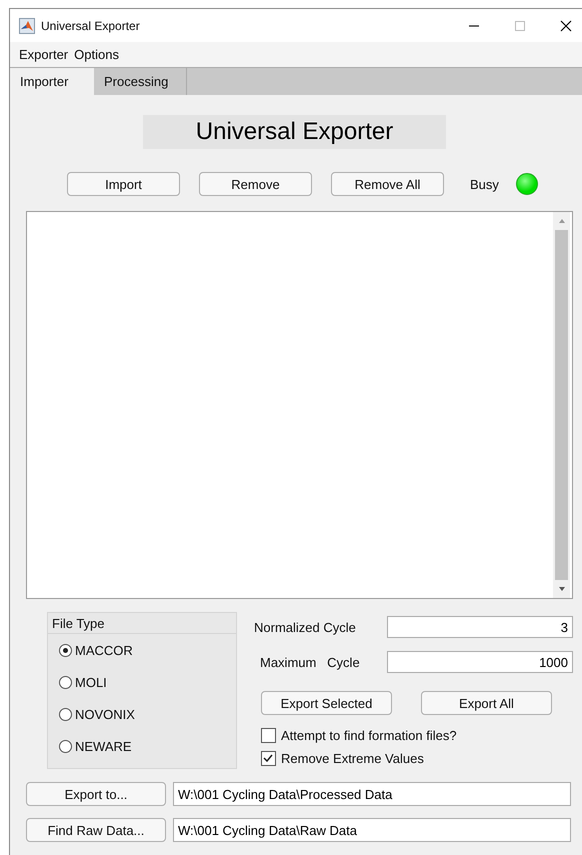  Describe the element at coordinates (387, 184) in the screenshot. I see `action-button: Remove All` at that location.